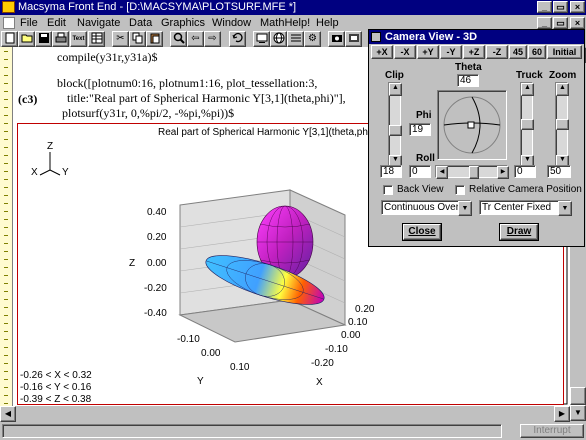  Describe the element at coordinates (8, 414) in the screenshot. I see `scroll-left-button: ◀` at that location.